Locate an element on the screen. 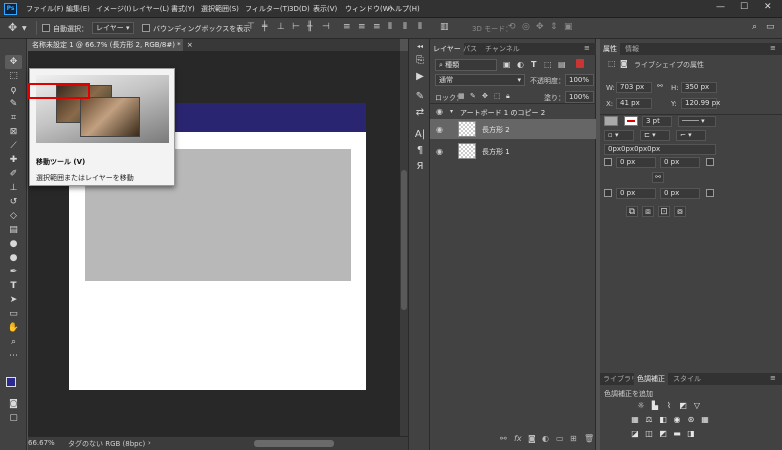 Image resolution: width=782 pixels, height=450 pixels. link-proportions-icon: ⚯ is located at coordinates (660, 86).